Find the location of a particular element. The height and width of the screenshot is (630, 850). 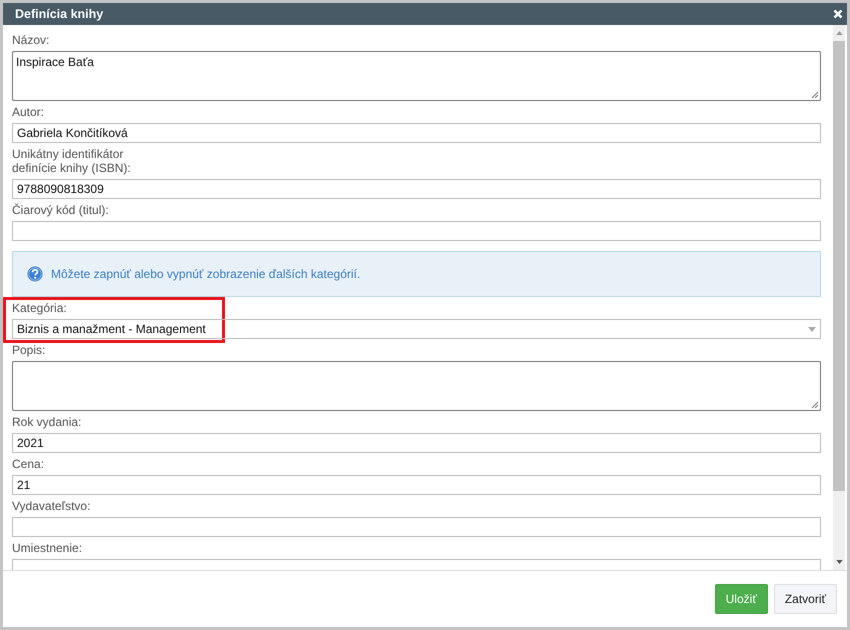

field-label: Rok vydania: is located at coordinates (47, 422).